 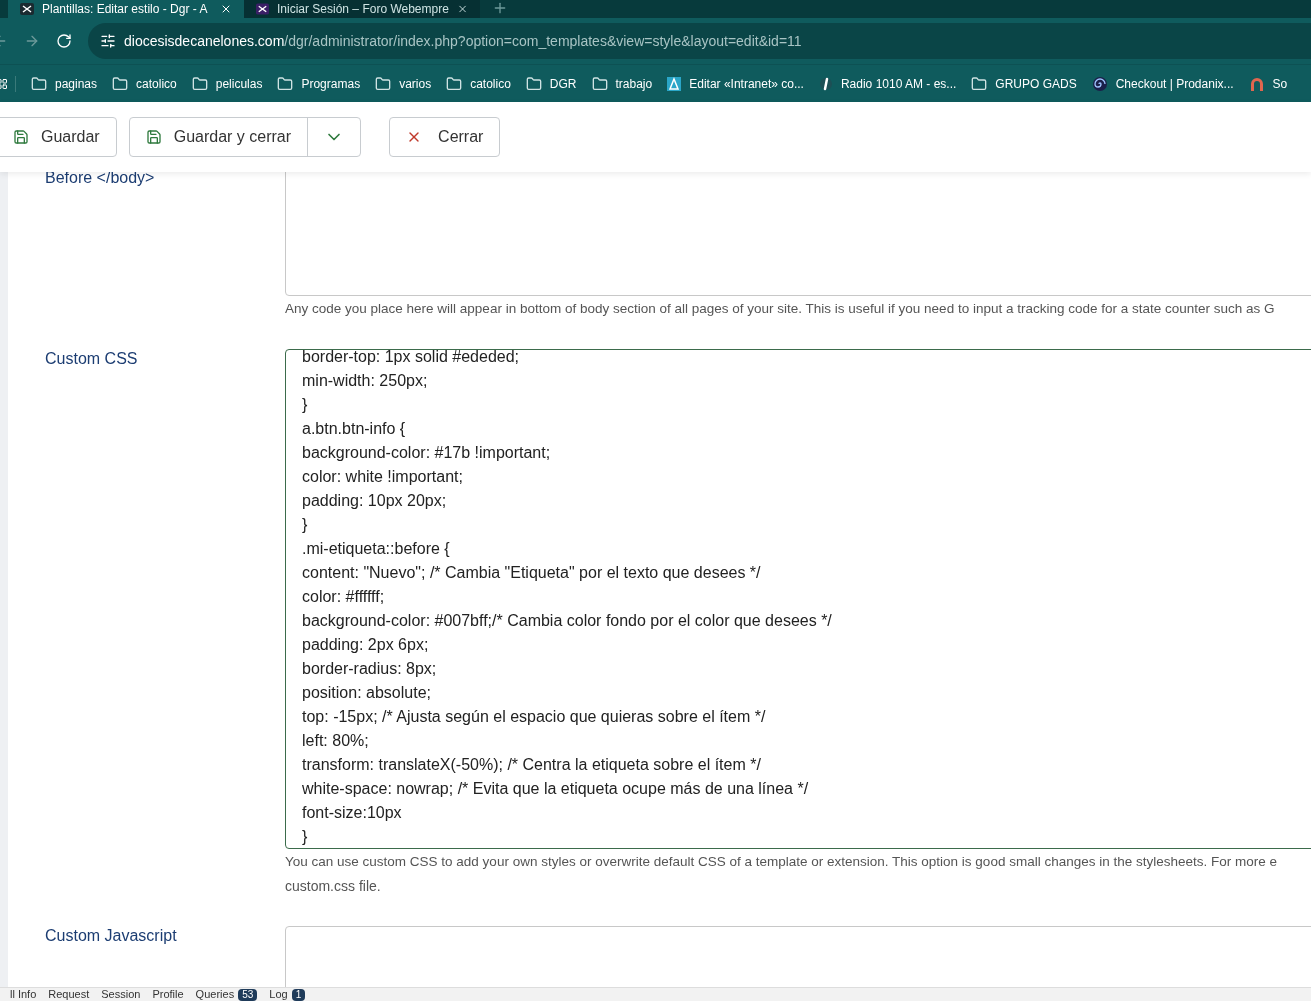 What do you see at coordinates (58, 137) in the screenshot?
I see `save-button: Guardar` at bounding box center [58, 137].